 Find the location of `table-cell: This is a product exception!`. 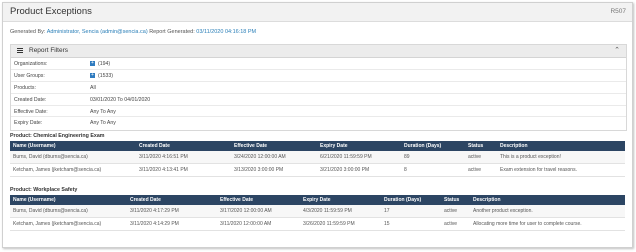

table-cell: This is a product exception! is located at coordinates (561, 157).